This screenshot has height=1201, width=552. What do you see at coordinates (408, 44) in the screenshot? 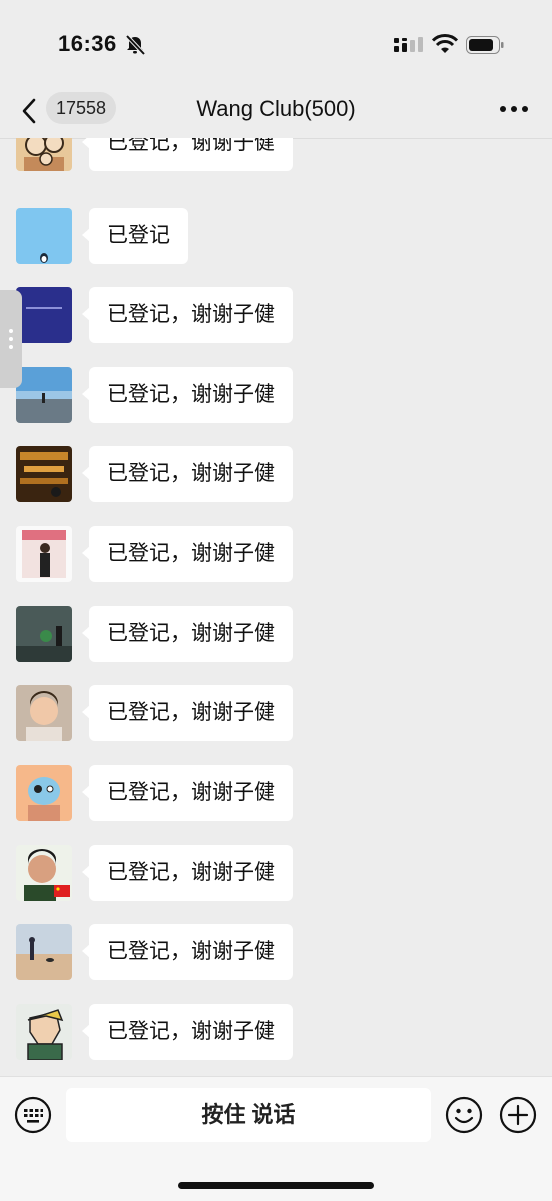
I see `signal-icon` at bounding box center [408, 44].